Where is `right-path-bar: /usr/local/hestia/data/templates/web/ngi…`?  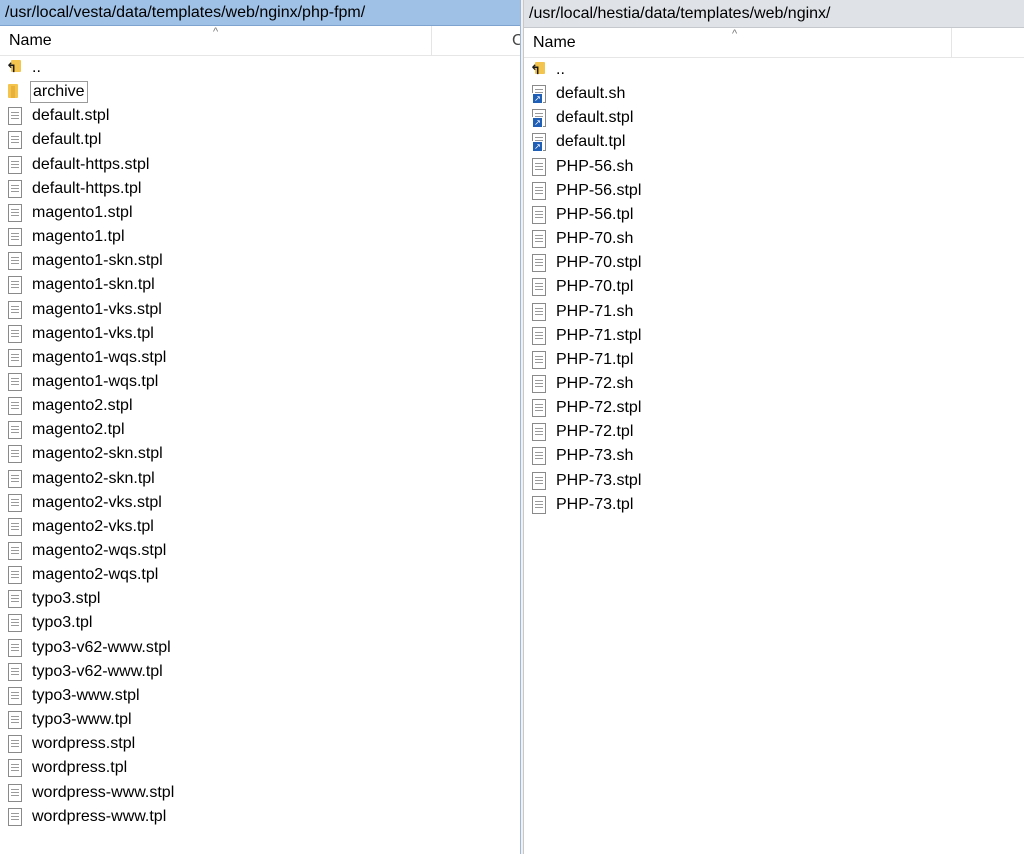 right-path-bar: /usr/local/hestia/data/templates/web/ngi… is located at coordinates (774, 14).